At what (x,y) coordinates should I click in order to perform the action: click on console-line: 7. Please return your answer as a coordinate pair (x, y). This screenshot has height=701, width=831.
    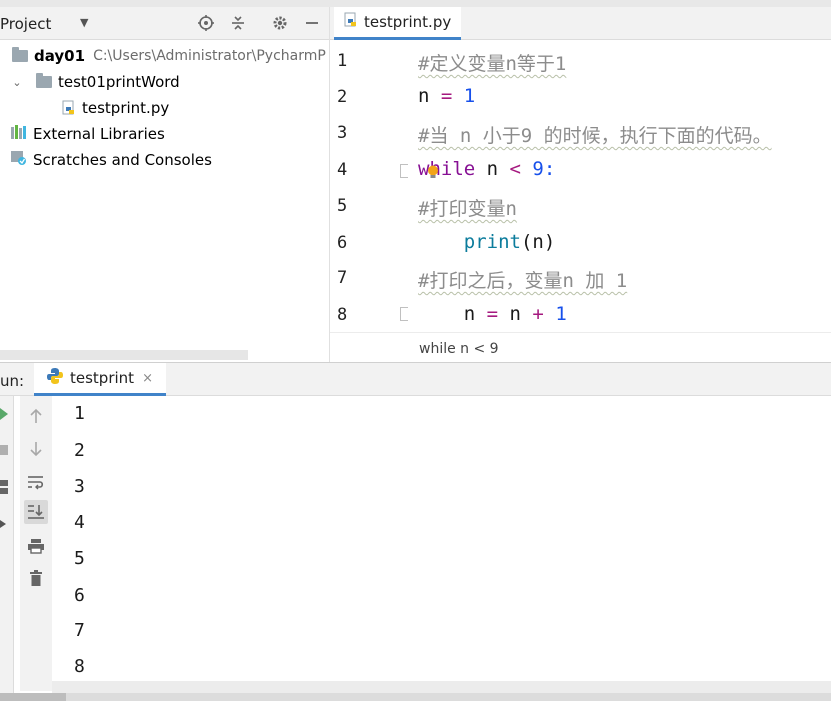
    Looking at the image, I should click on (79, 630).